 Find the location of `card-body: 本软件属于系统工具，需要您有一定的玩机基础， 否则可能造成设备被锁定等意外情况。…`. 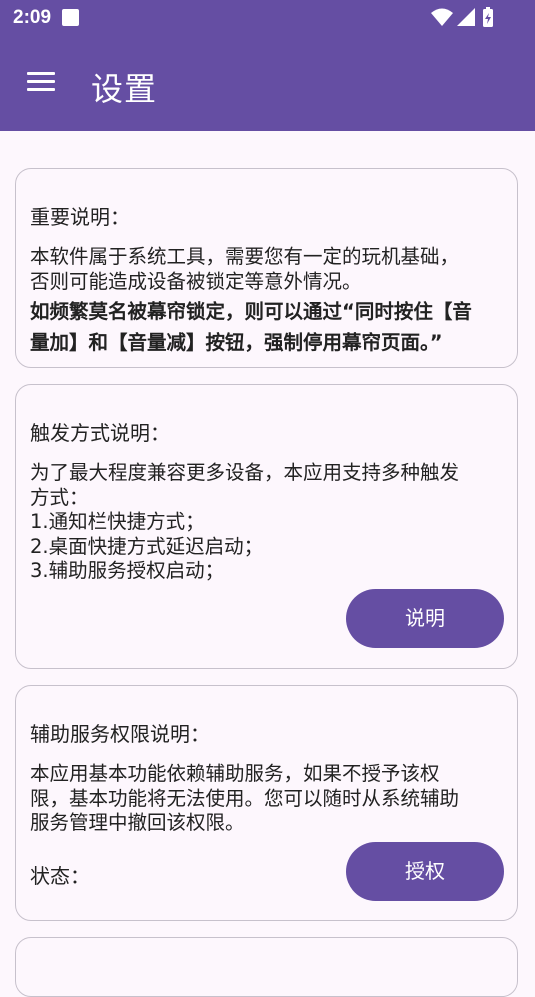

card-body: 本软件属于系统工具，需要您有一定的玩机基础， 否则可能造成设备被锁定等意外情况。… is located at coordinates (266, 300).